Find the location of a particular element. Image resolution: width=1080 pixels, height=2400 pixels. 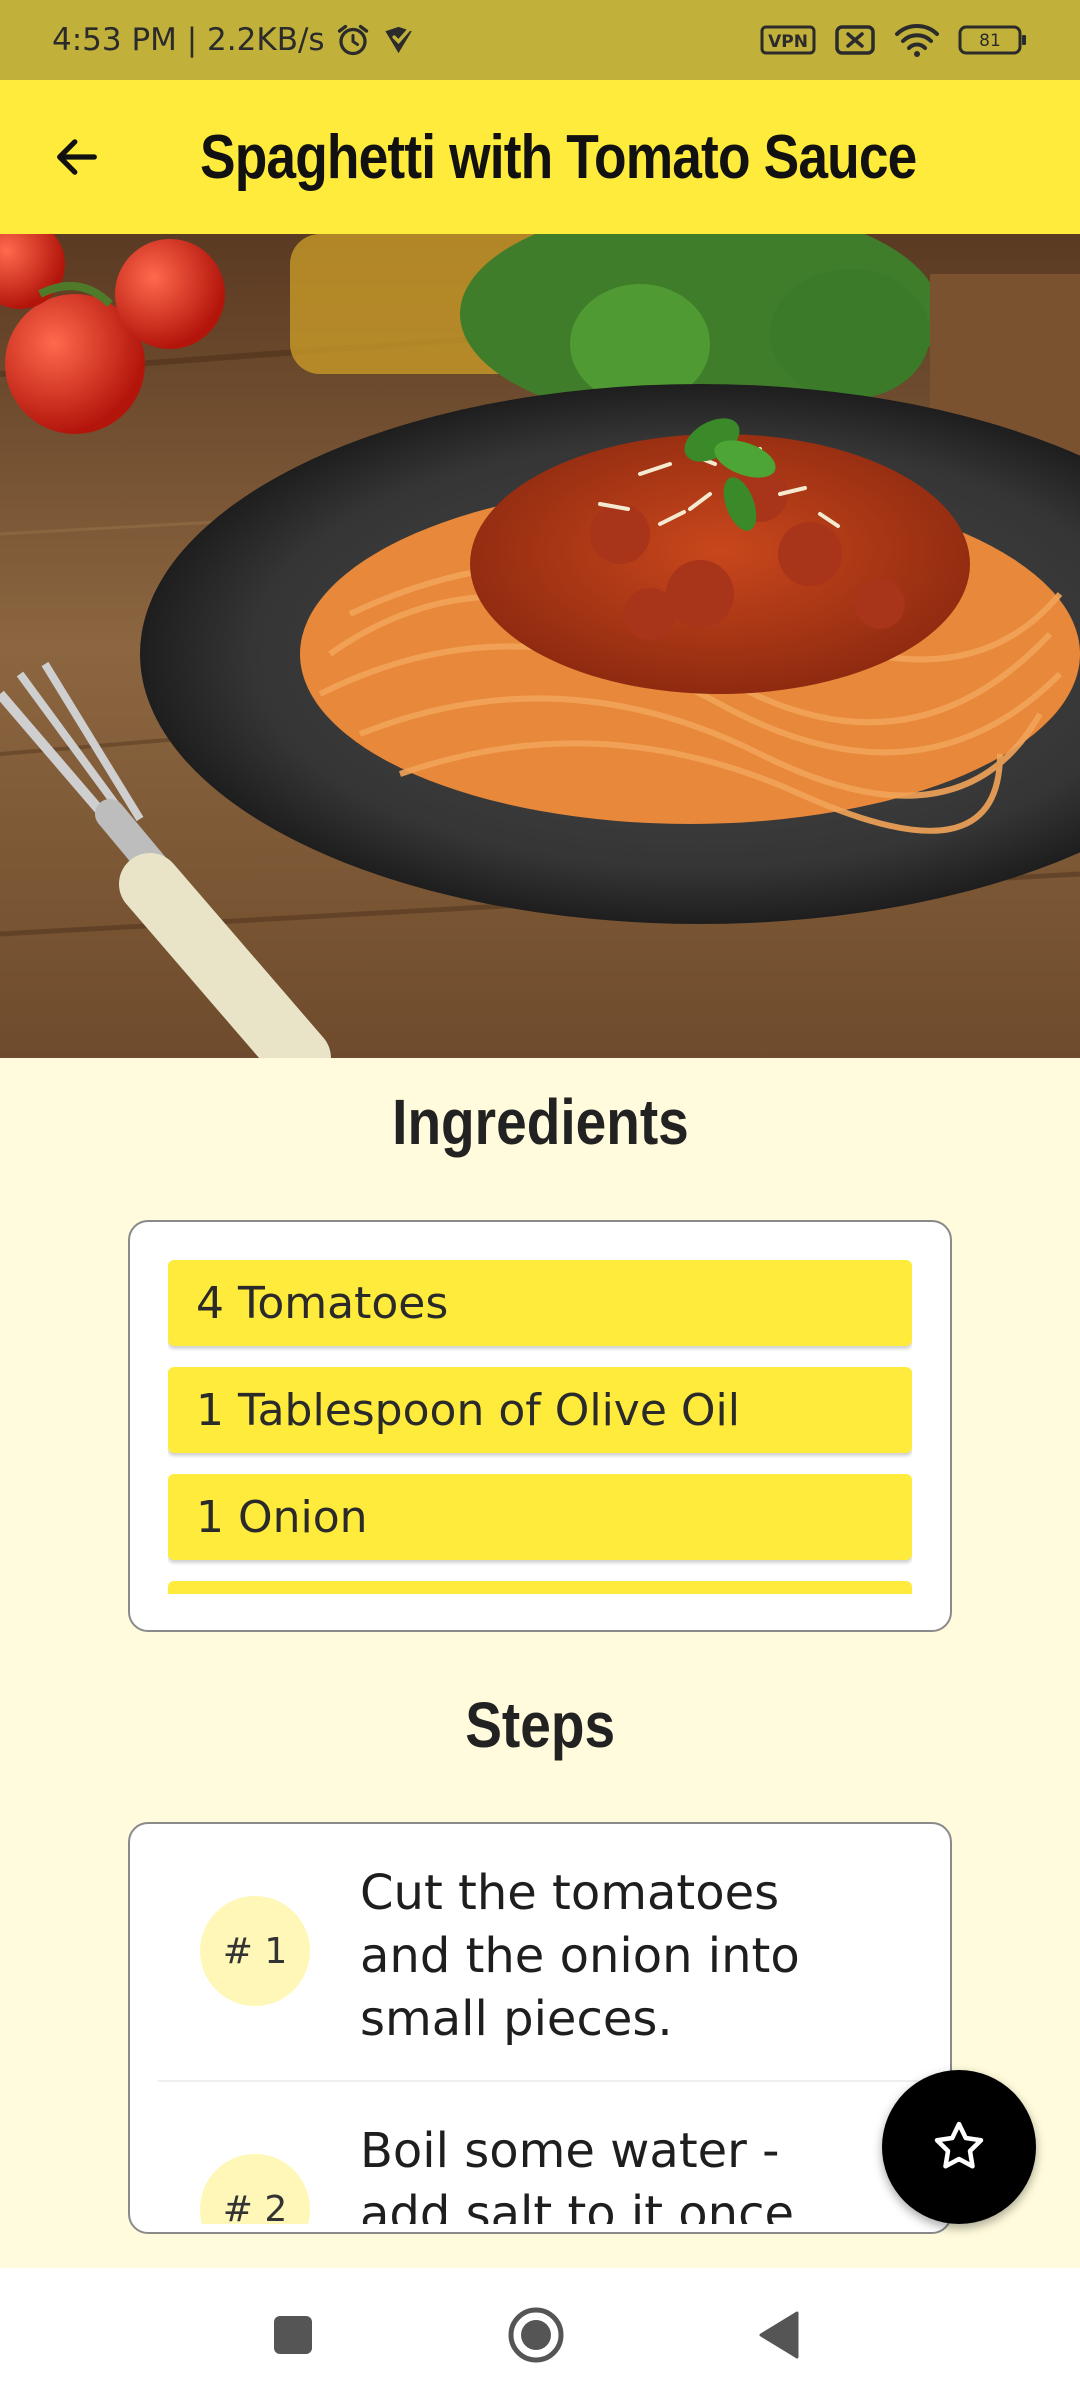

ingredient-item: 4 Tomatoes is located at coordinates (540, 1303).